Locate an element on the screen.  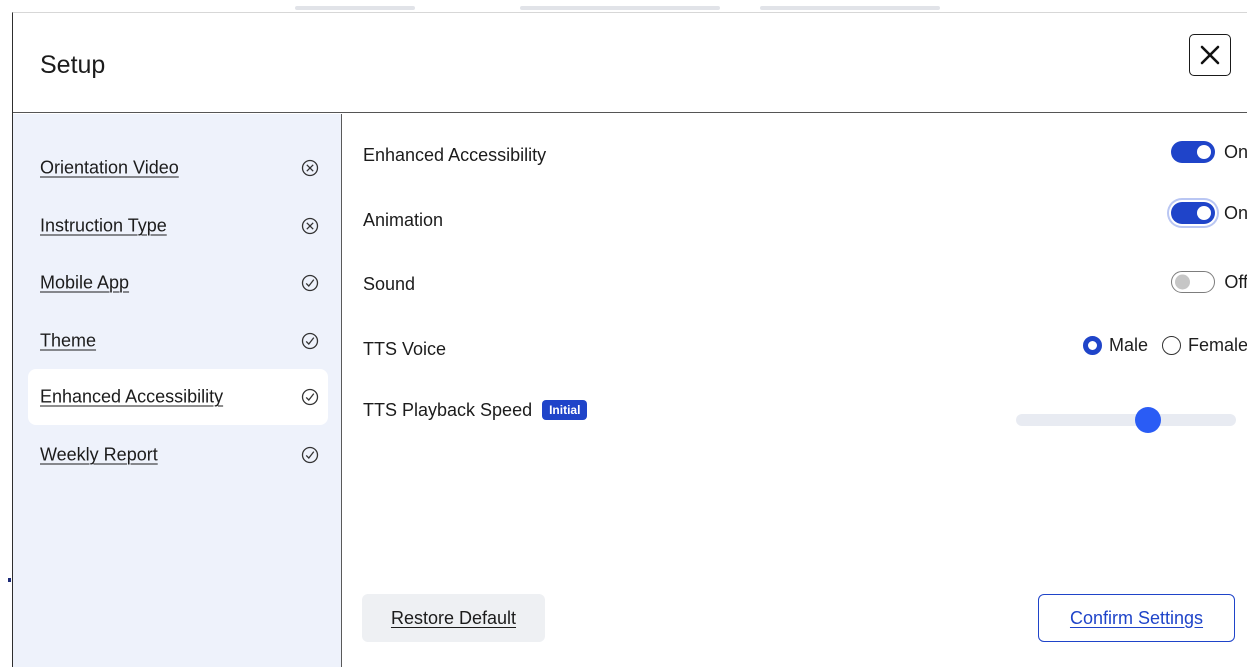
close-icon is located at coordinates (1210, 55).